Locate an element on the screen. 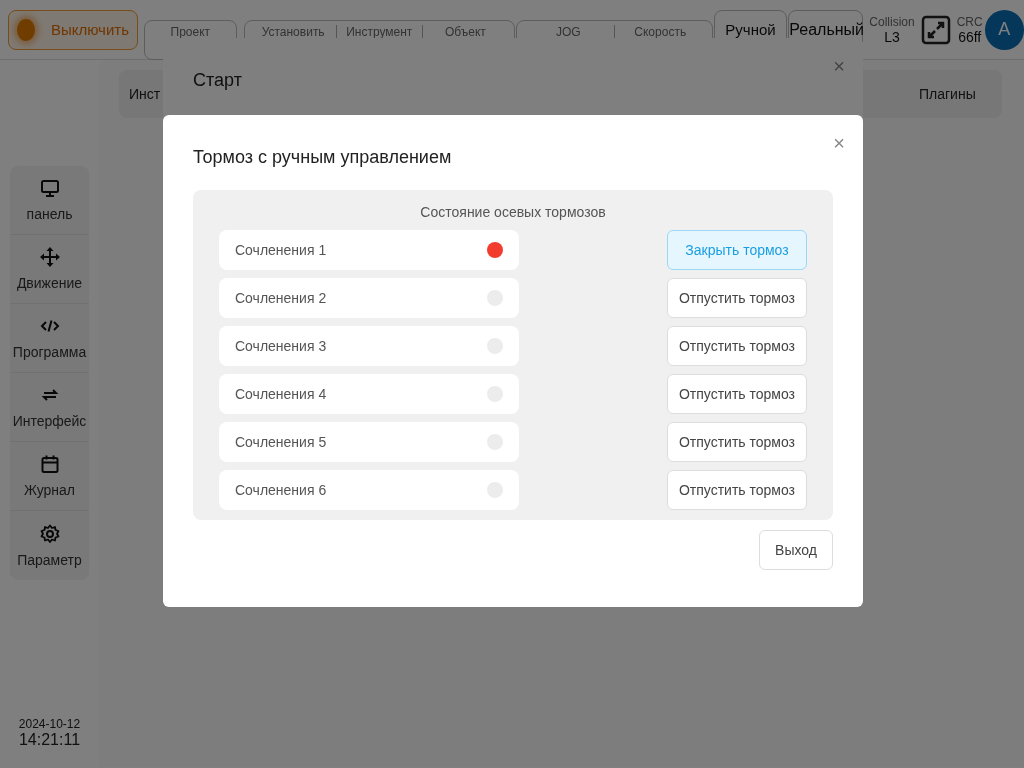  dialog-title: Старт is located at coordinates (217, 80).